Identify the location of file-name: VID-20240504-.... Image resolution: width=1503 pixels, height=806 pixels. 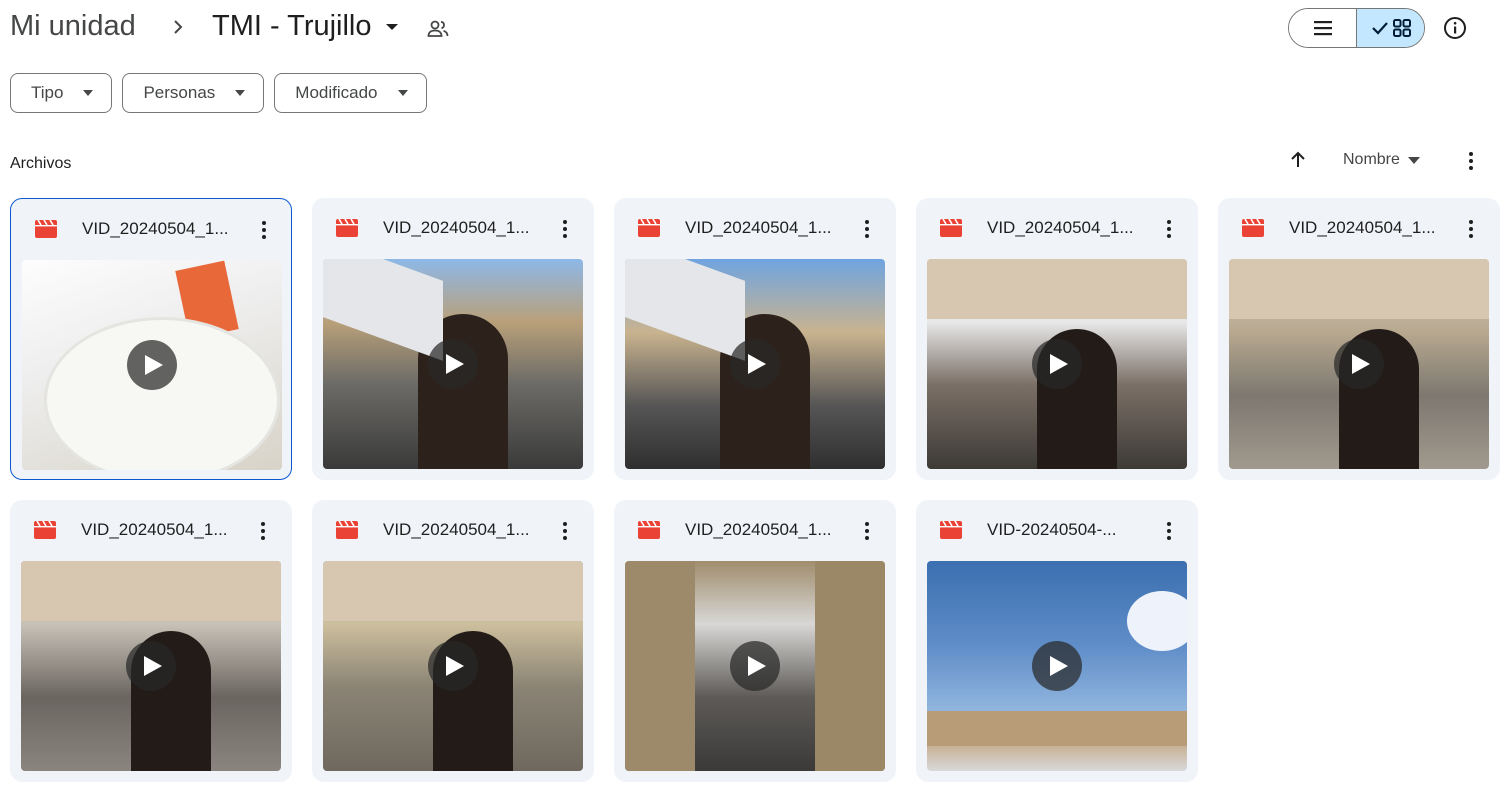
(1052, 529).